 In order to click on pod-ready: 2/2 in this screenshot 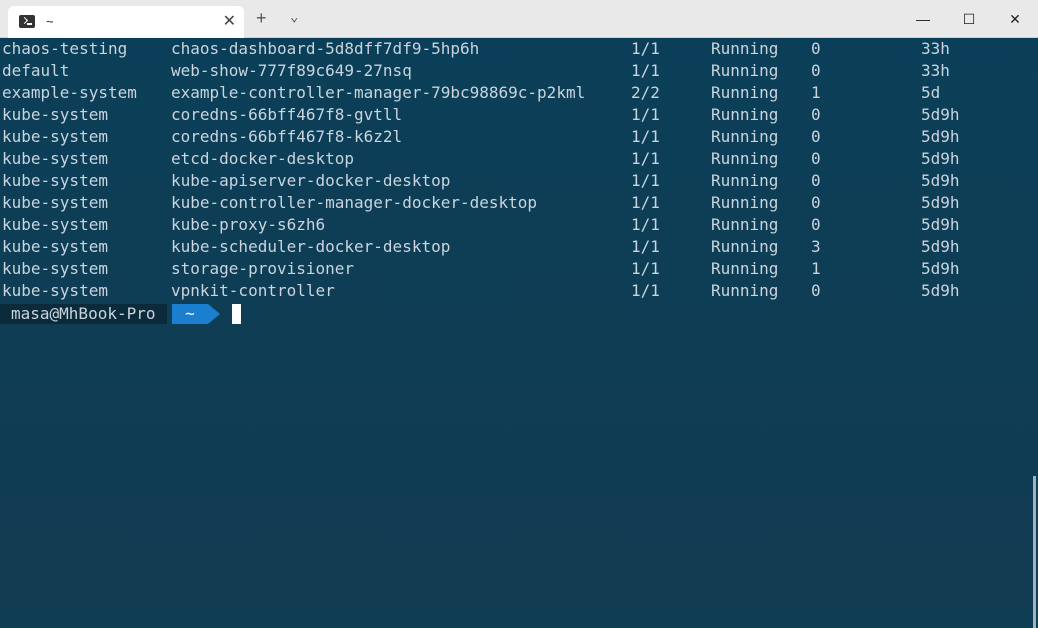, I will do `click(645, 92)`.